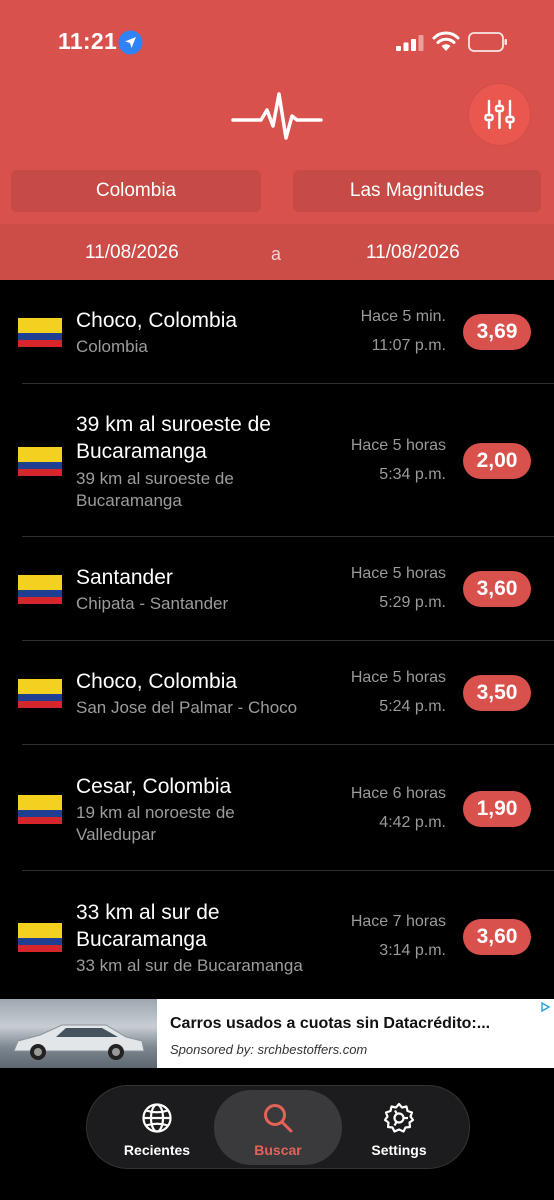 The height and width of the screenshot is (1200, 554). Describe the element at coordinates (398, 793) in the screenshot. I see `quake-ago: Hace 6 horas` at that location.